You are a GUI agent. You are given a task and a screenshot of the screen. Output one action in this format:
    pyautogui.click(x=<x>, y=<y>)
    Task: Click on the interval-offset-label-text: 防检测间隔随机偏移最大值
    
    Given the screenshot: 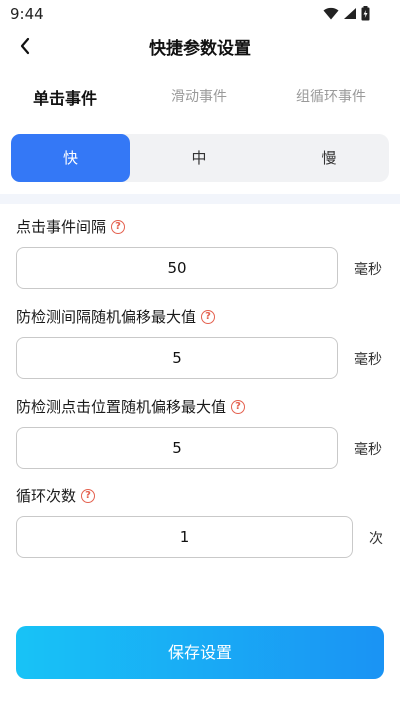 What is the action you would take?
    pyautogui.click(x=106, y=317)
    